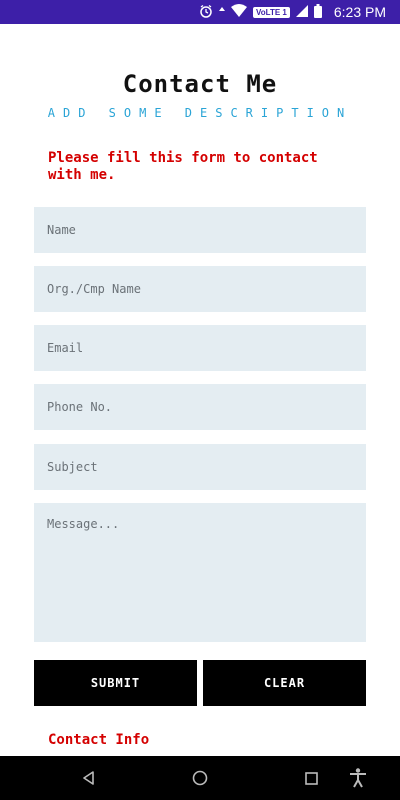  What do you see at coordinates (200, 572) in the screenshot?
I see `message-field` at bounding box center [200, 572].